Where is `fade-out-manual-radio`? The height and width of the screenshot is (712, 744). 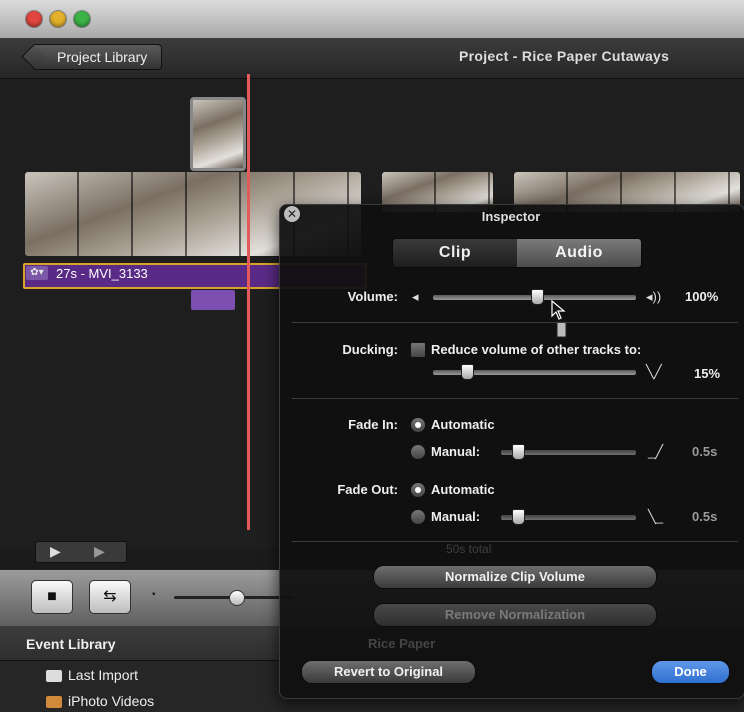 fade-out-manual-radio is located at coordinates (418, 517).